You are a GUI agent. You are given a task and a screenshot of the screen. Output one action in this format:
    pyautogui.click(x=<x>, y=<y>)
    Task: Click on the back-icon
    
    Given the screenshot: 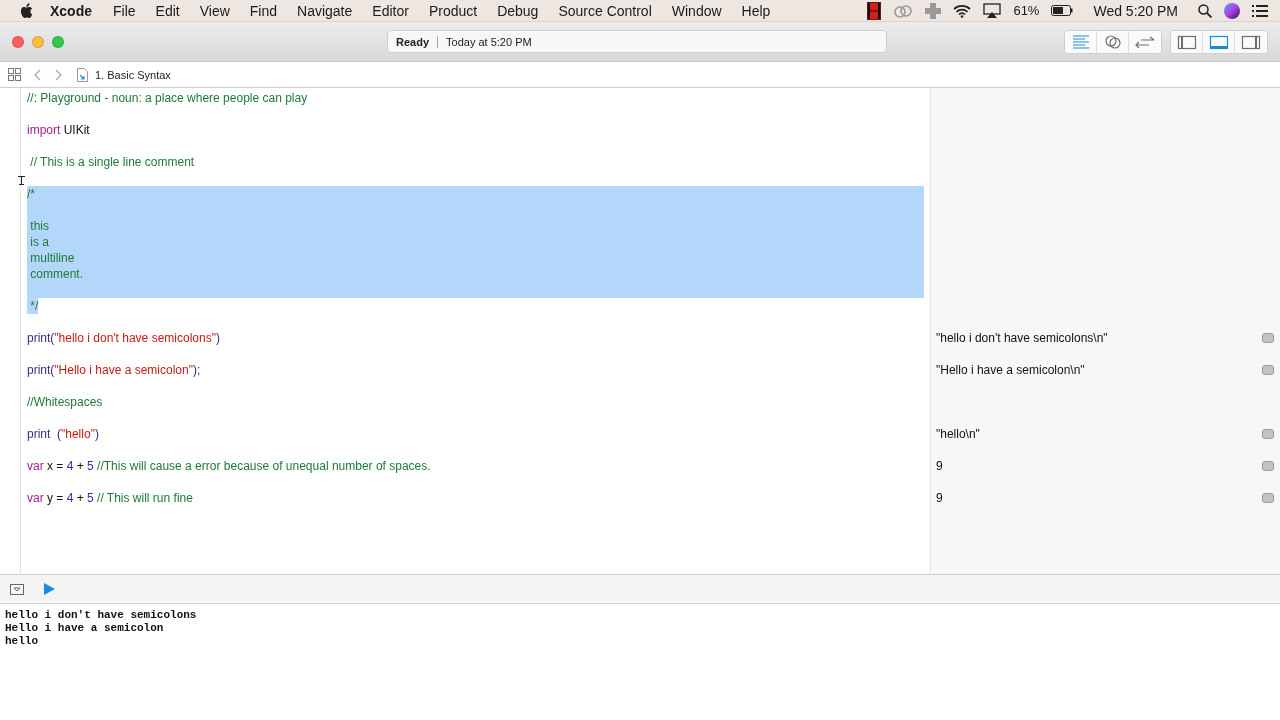 What is the action you would take?
    pyautogui.click(x=37, y=74)
    